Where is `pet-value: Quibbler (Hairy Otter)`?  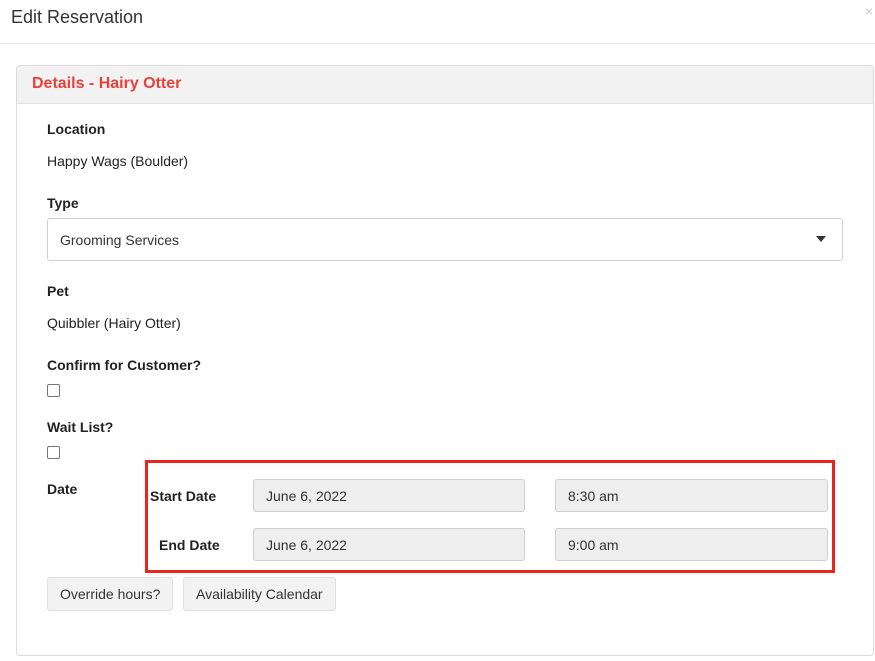 pet-value: Quibbler (Hairy Otter) is located at coordinates (114, 323).